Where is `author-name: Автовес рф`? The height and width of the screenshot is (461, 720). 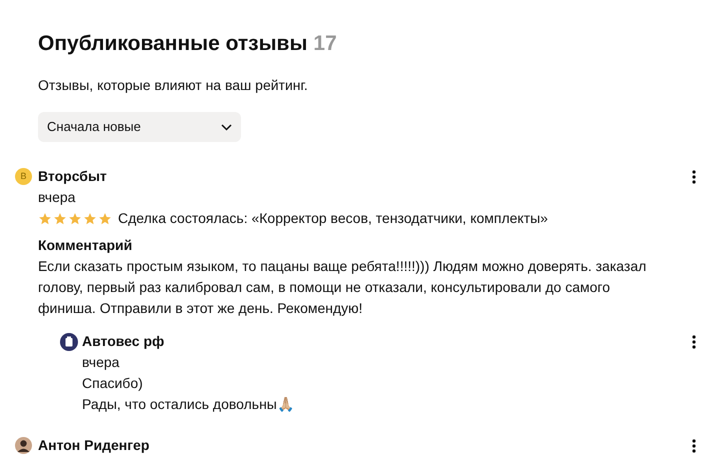
author-name: Автовес рф is located at coordinates (123, 341).